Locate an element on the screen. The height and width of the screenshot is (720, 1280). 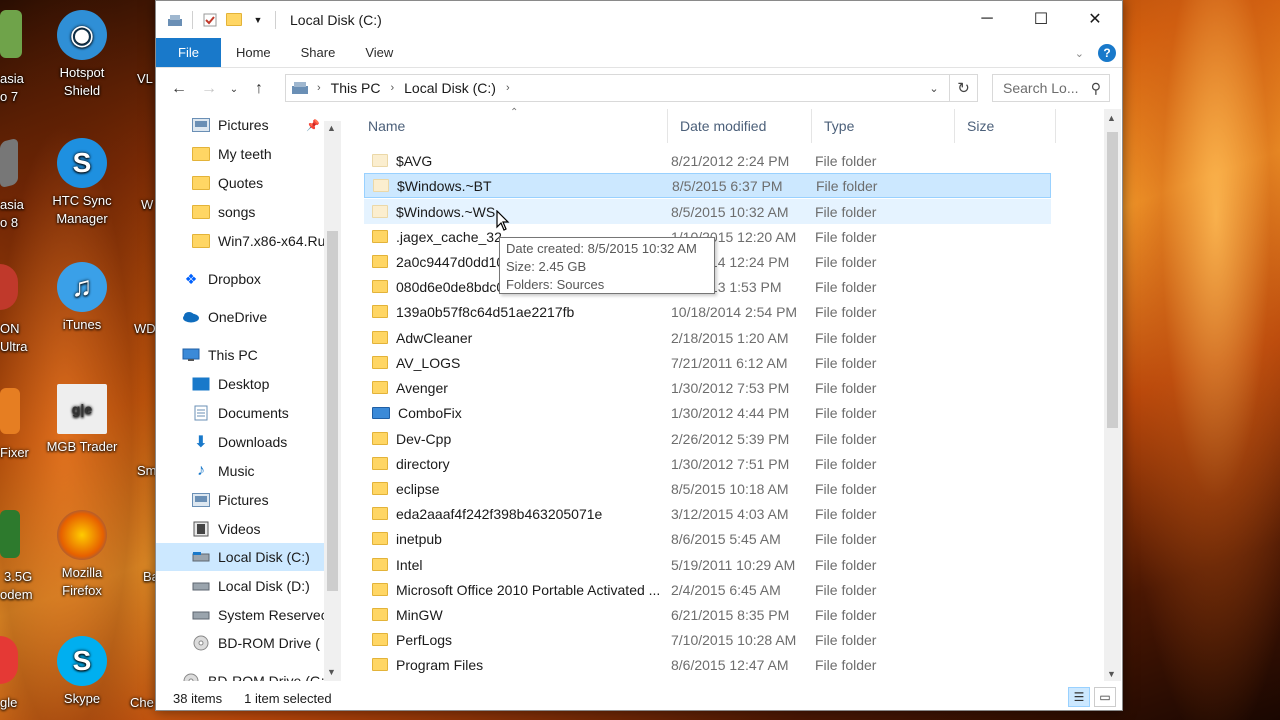
nav-item-bd-rom-2: BD-ROM Drive (G: is located at coordinates (253, 674).